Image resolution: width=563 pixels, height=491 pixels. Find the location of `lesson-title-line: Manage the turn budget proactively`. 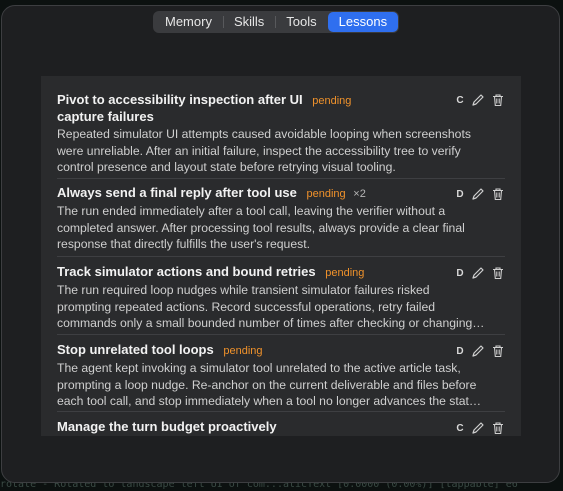

lesson-title-line: Manage the turn budget proactively is located at coordinates (167, 426).